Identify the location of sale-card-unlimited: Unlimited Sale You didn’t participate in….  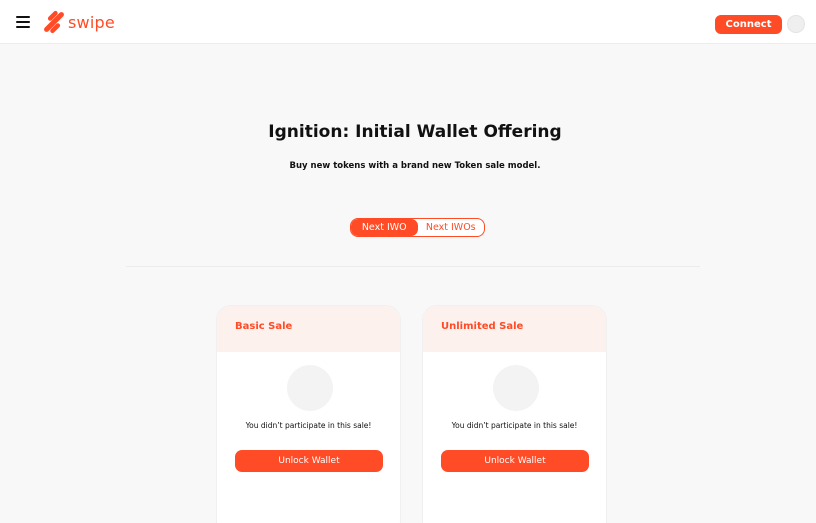
(514, 414).